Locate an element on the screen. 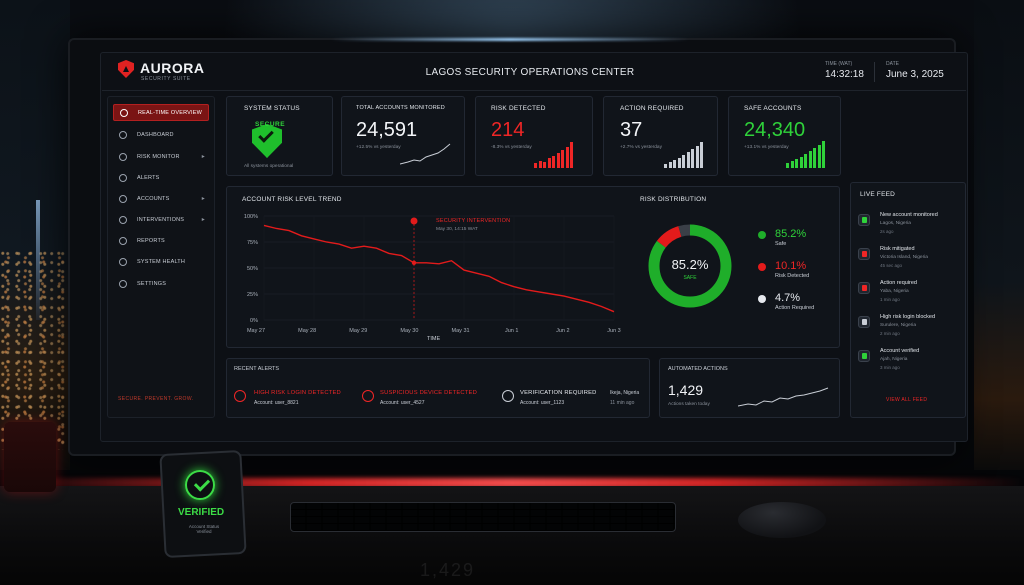  speaker is located at coordinates (30, 457).